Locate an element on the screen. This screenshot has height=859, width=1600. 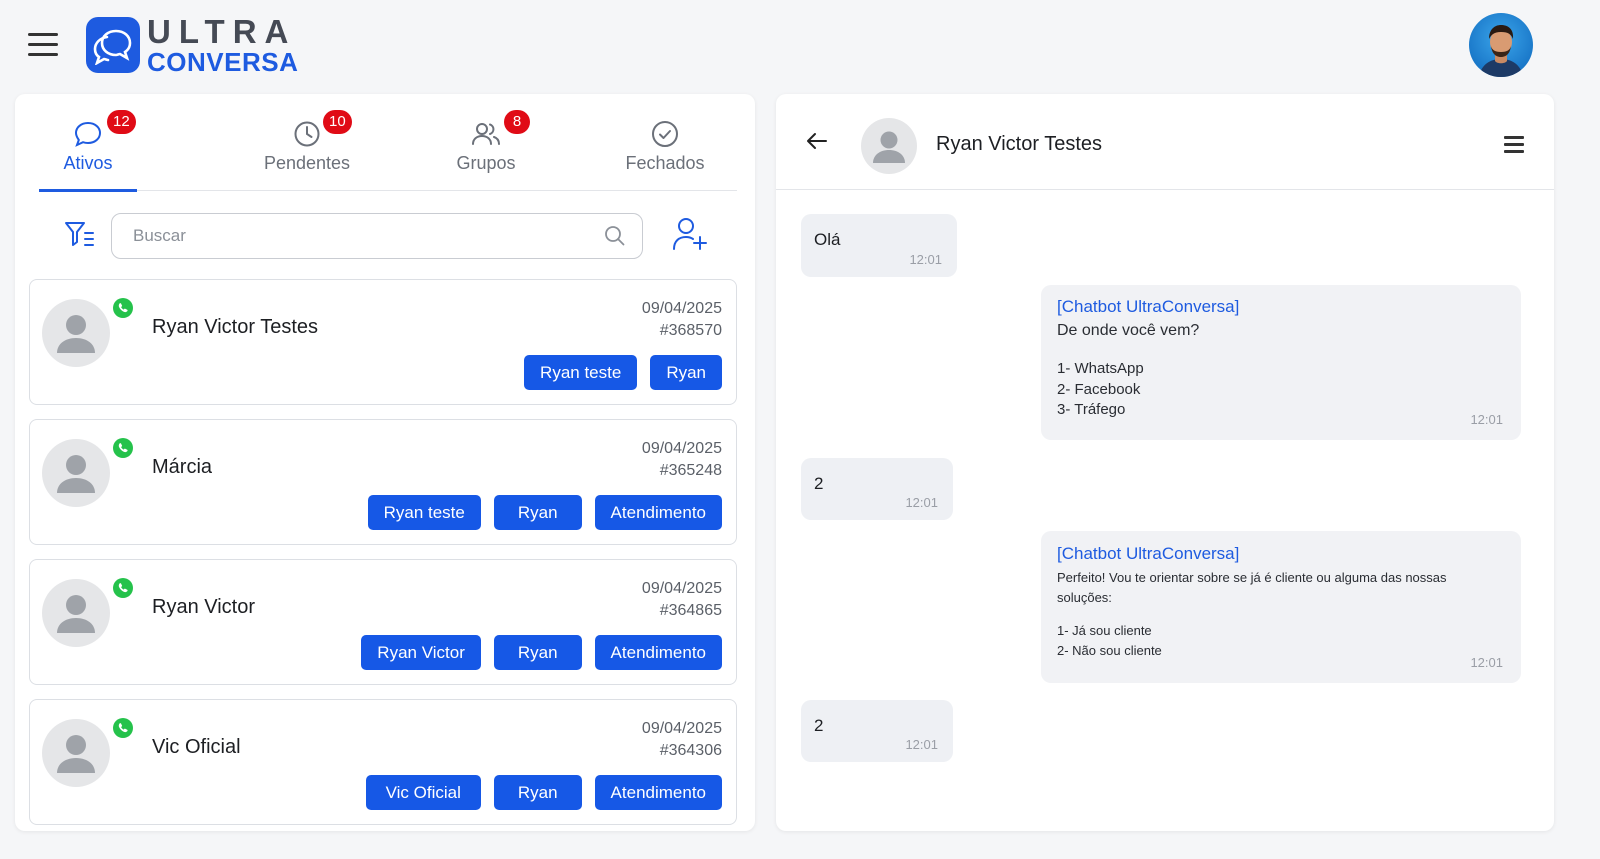
tag-list: Ryan teste Ryan is located at coordinates (623, 372).